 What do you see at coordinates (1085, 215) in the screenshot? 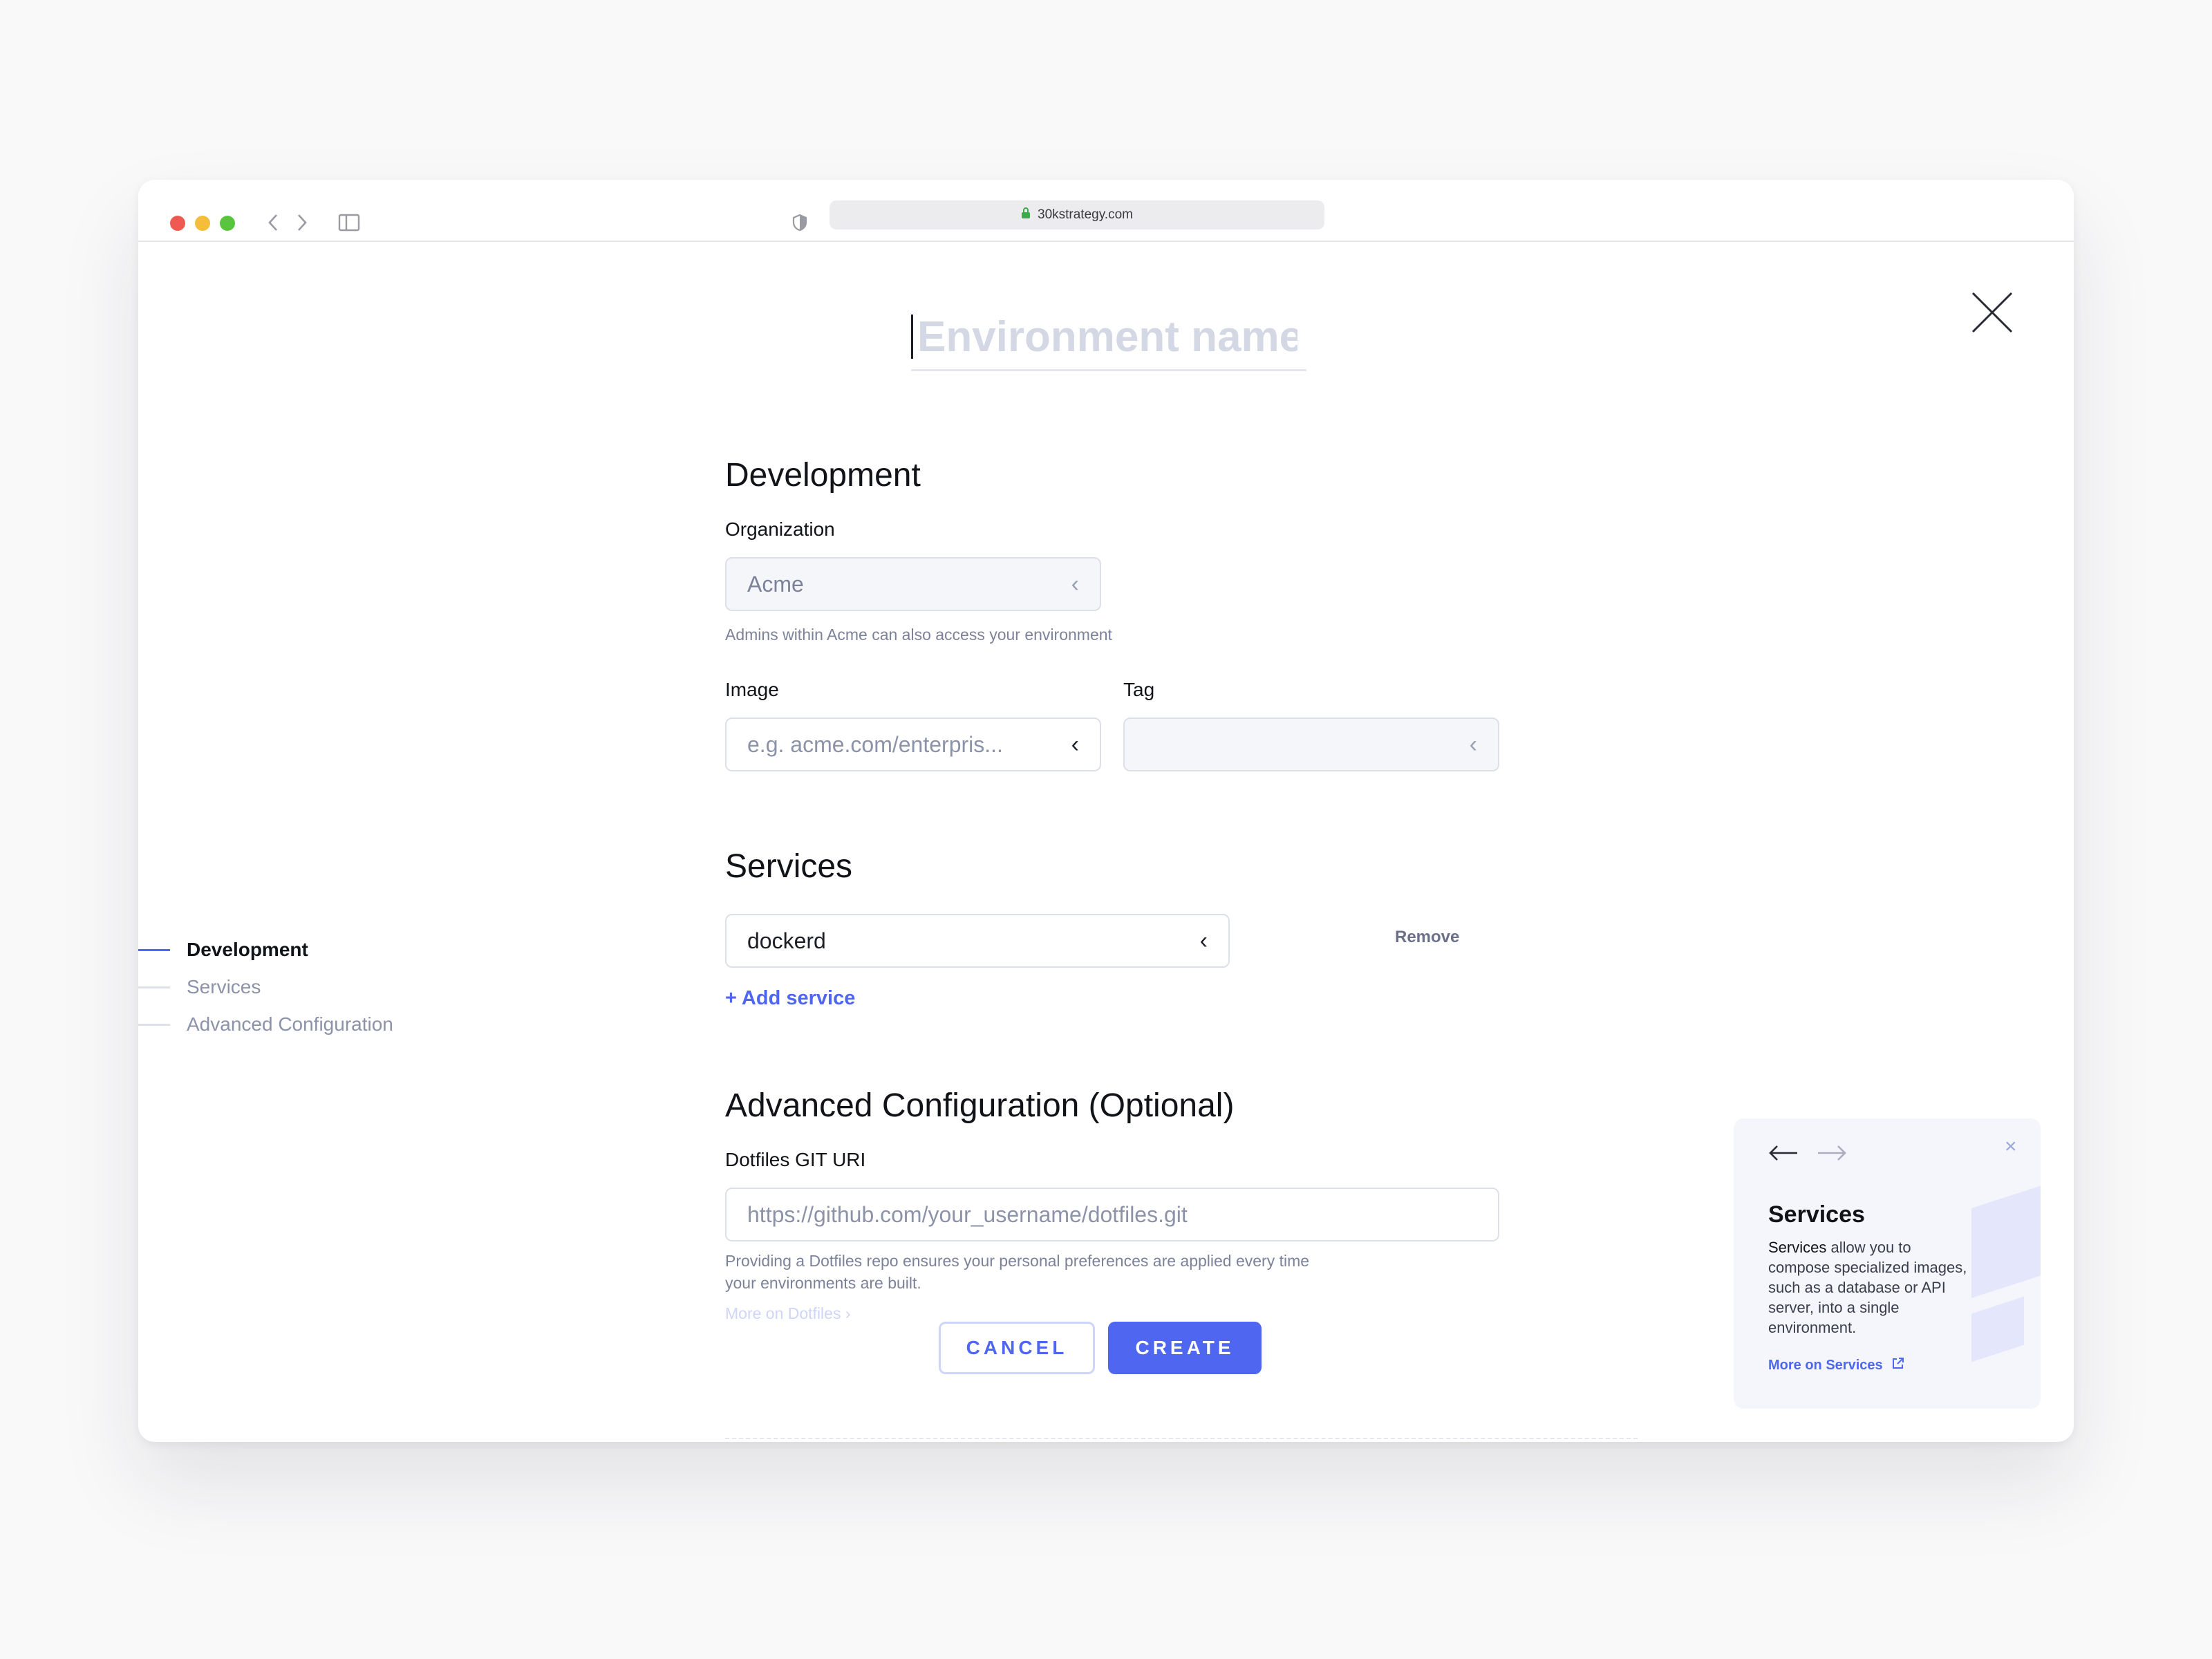
I see `url-text: 30kstrategy.com` at bounding box center [1085, 215].